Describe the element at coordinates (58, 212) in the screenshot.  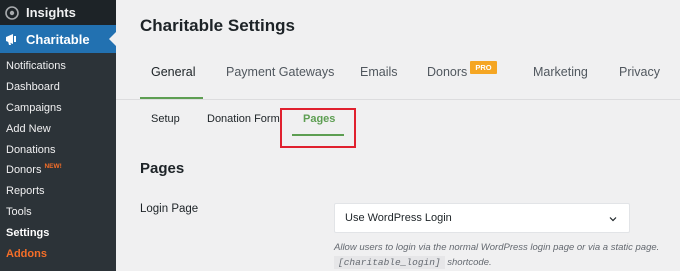
I see `sidebar-item-tools: Tools` at that location.